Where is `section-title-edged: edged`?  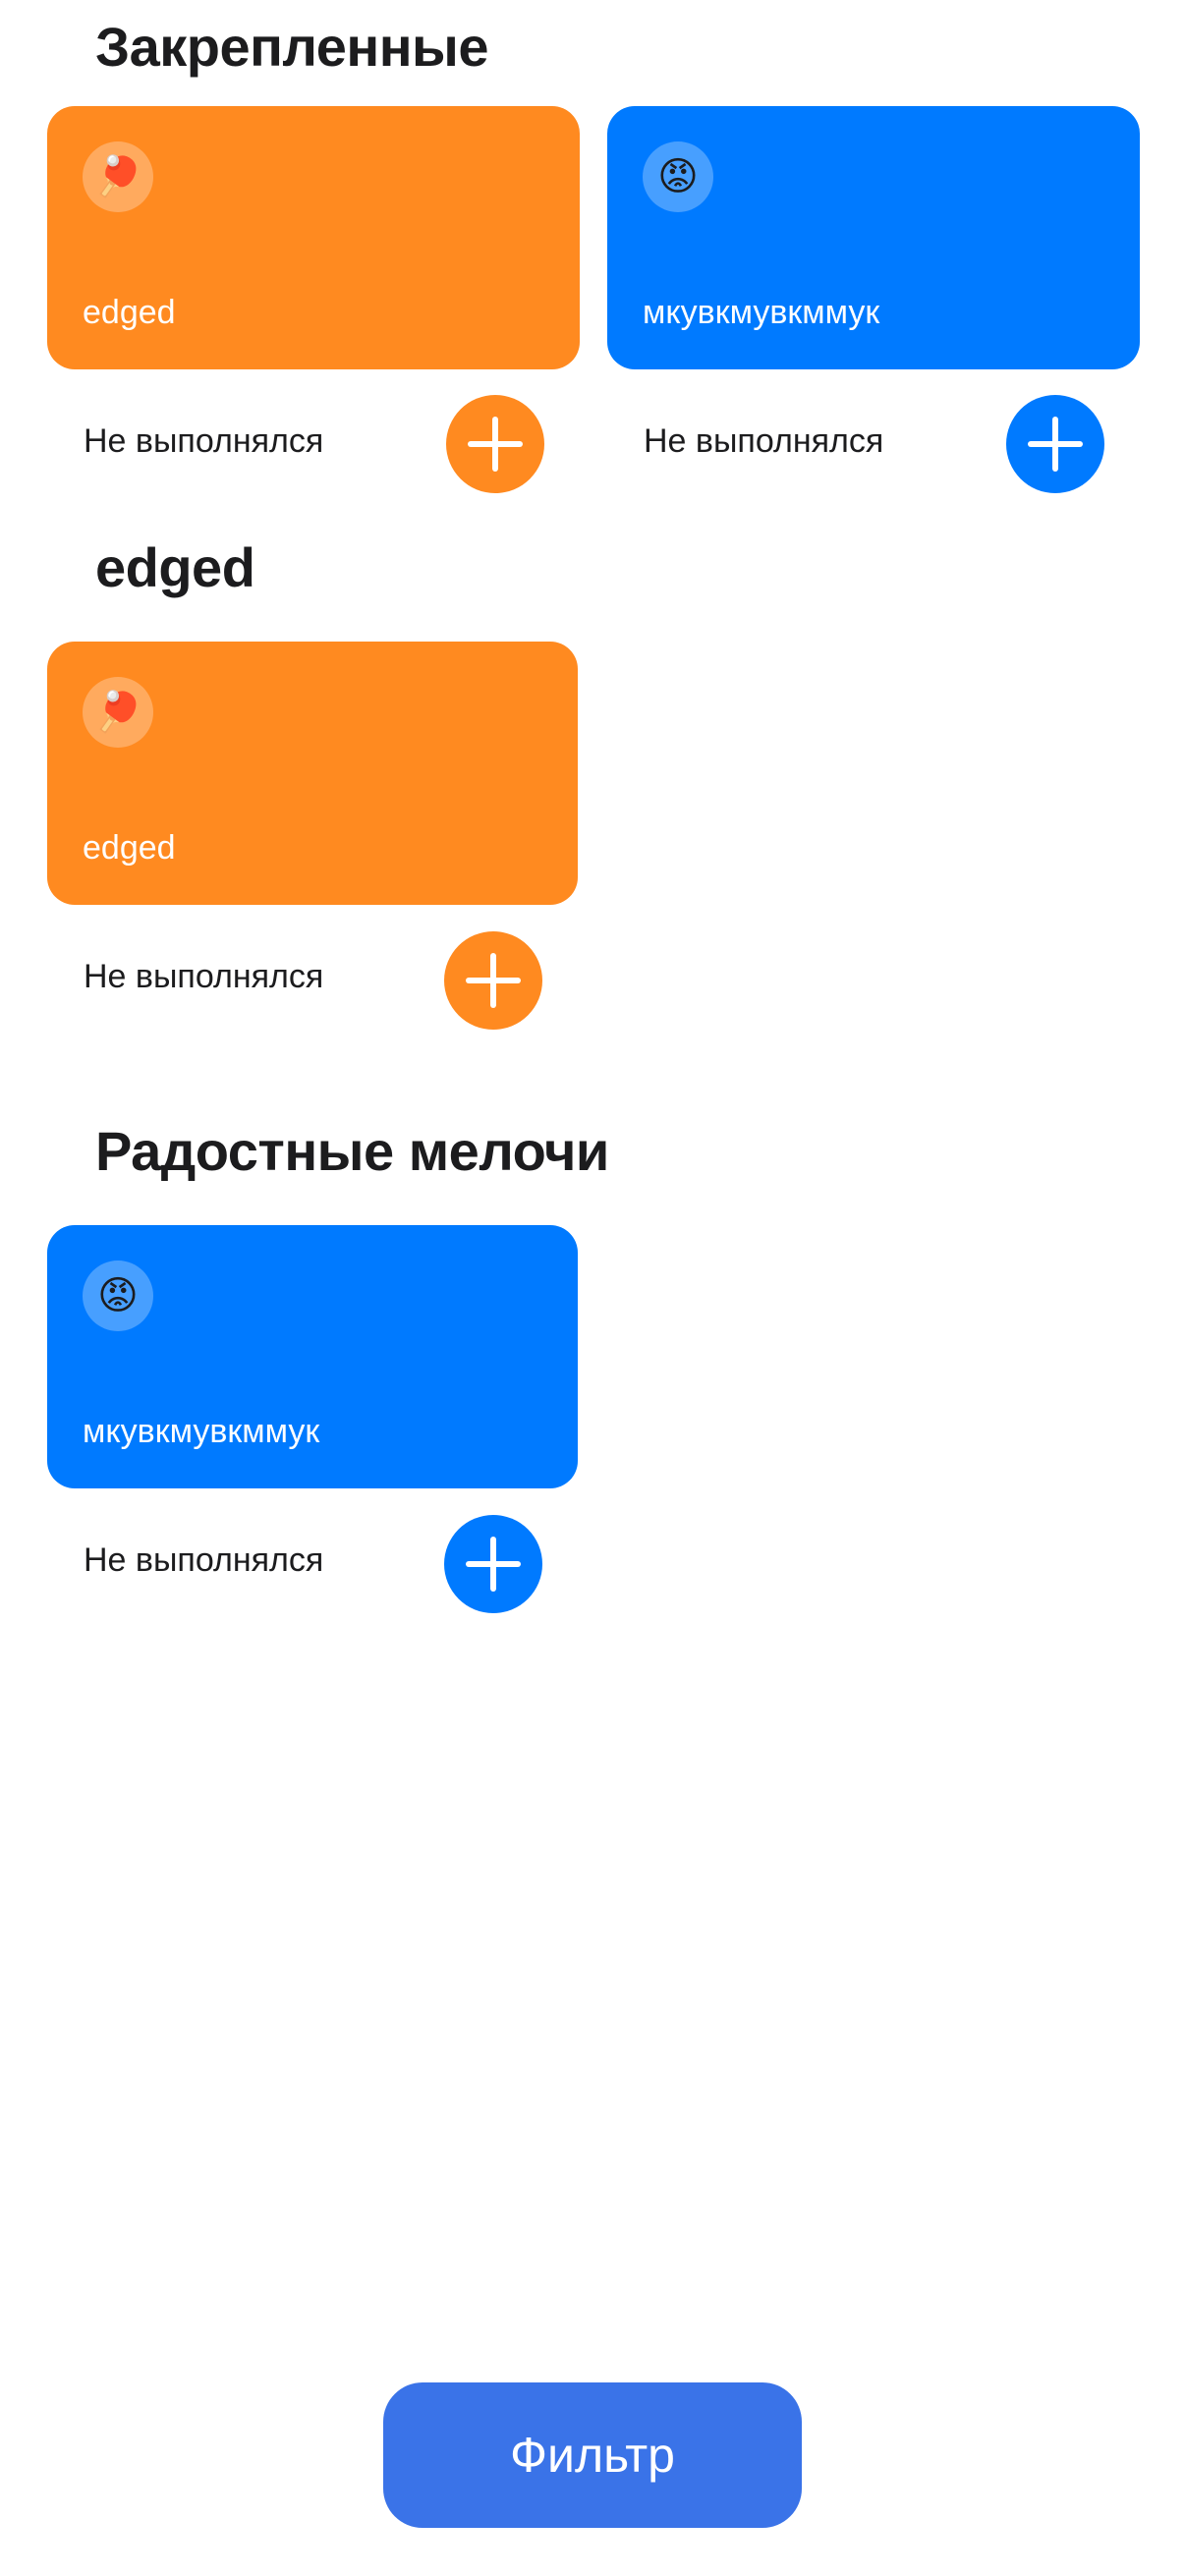 section-title-edged: edged is located at coordinates (175, 567).